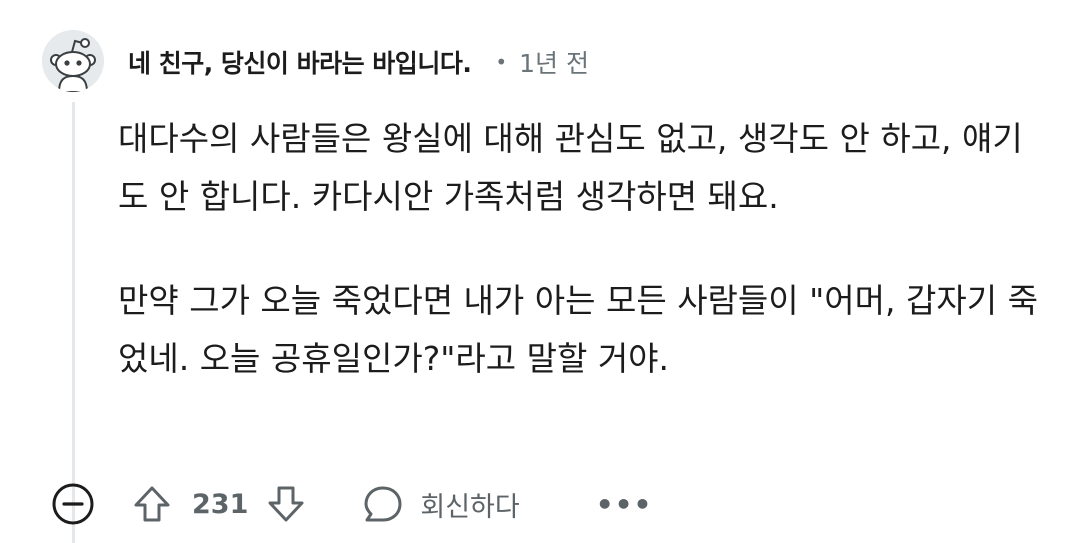 This screenshot has height=543, width=1080. What do you see at coordinates (351, 504) in the screenshot?
I see `comment-actions: 231 회신하다 •••` at bounding box center [351, 504].